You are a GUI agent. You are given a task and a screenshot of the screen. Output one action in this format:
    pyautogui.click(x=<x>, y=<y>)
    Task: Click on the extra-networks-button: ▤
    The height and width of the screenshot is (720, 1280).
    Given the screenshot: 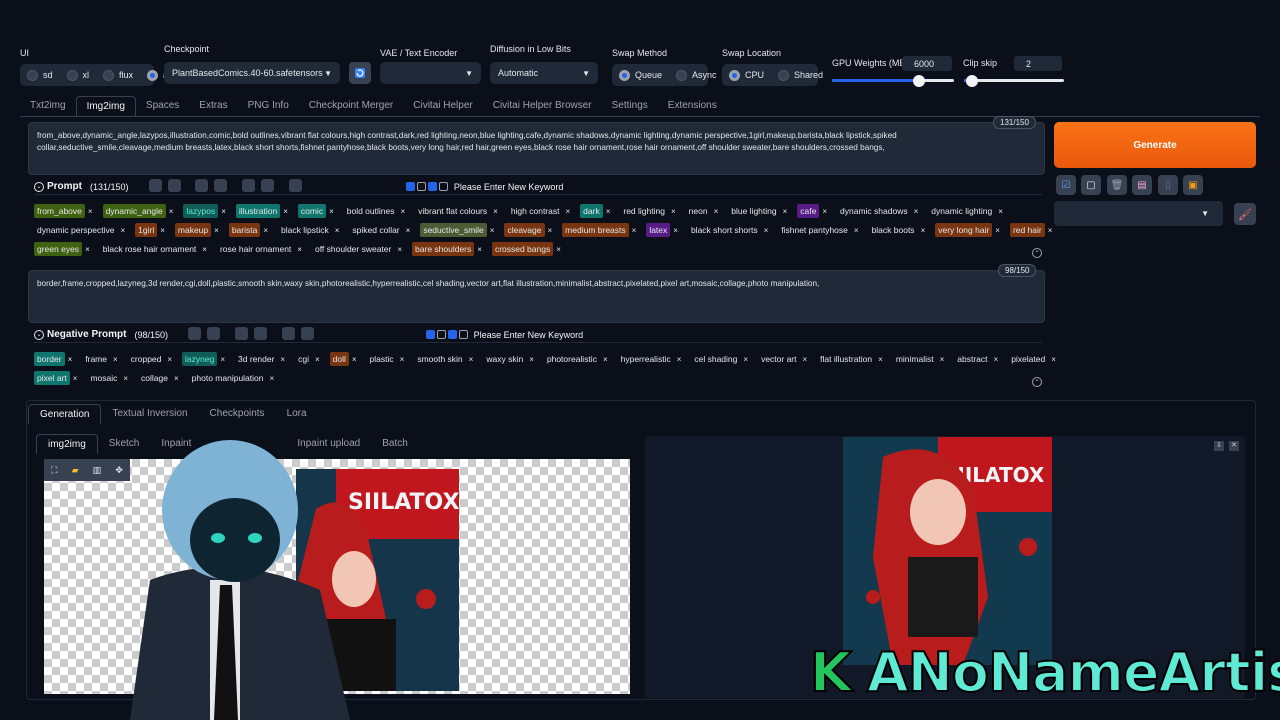 What is the action you would take?
    pyautogui.click(x=1142, y=185)
    